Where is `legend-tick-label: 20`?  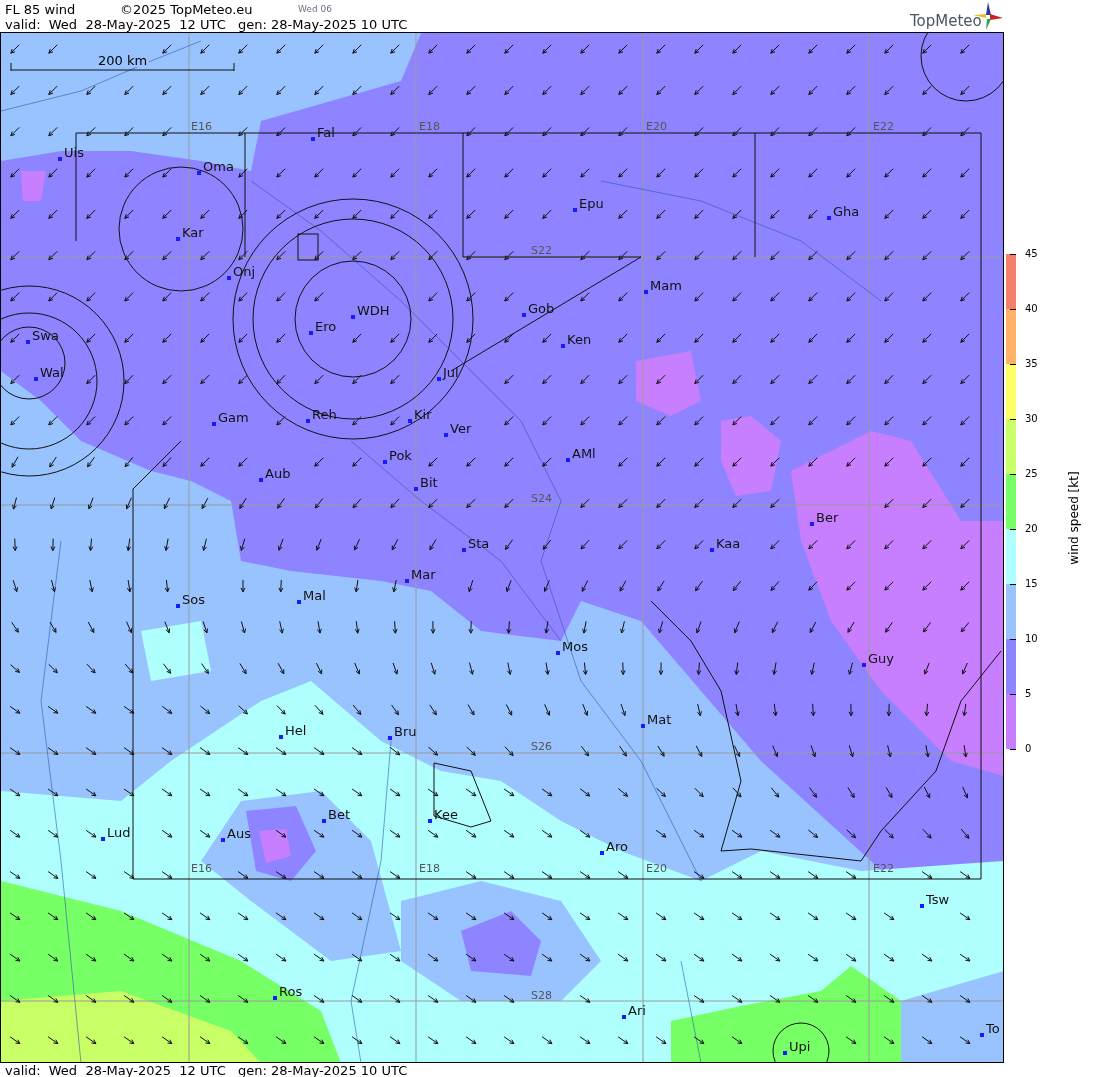
legend-tick-label: 20 is located at coordinates (1031, 529).